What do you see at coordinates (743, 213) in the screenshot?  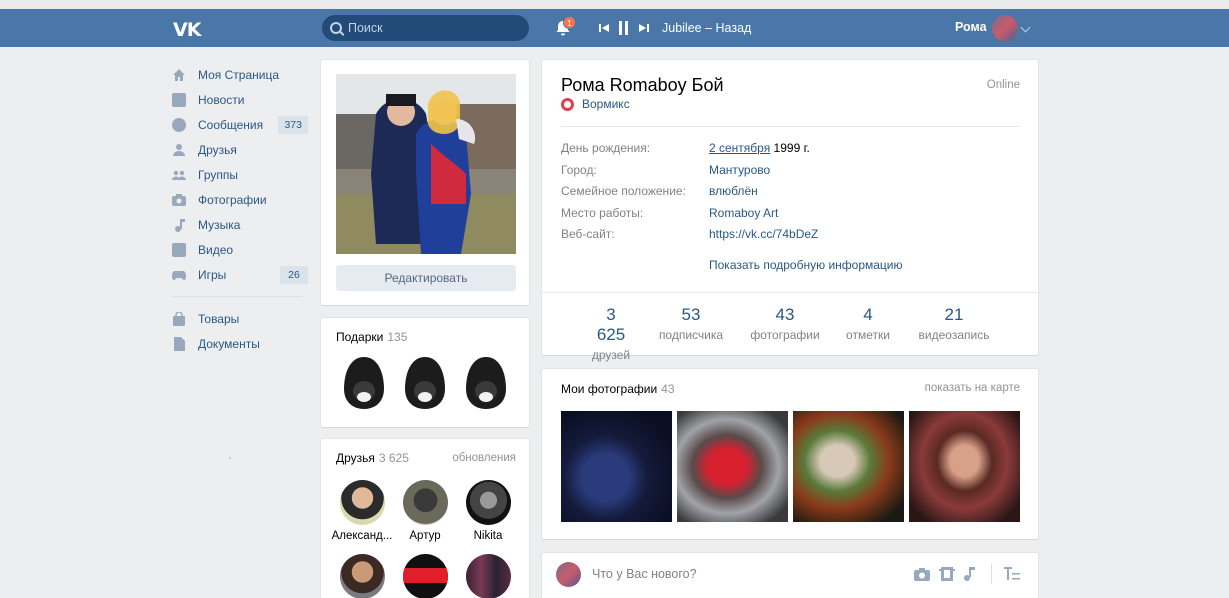 I see `info-value: Romaboy Art` at bounding box center [743, 213].